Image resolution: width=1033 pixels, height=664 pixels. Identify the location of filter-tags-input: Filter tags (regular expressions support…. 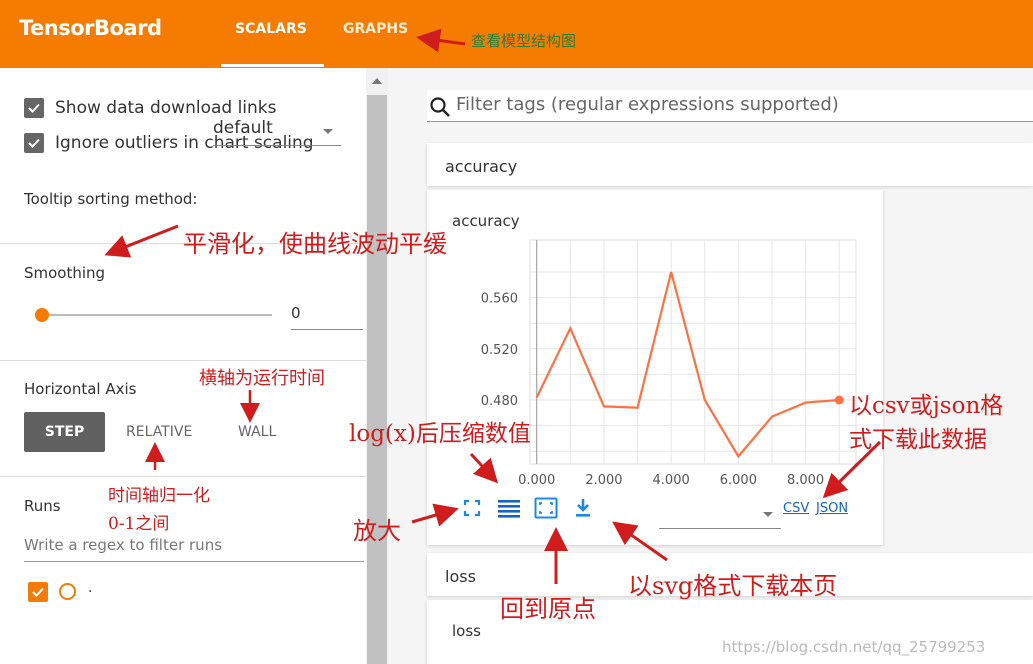
(730, 106).